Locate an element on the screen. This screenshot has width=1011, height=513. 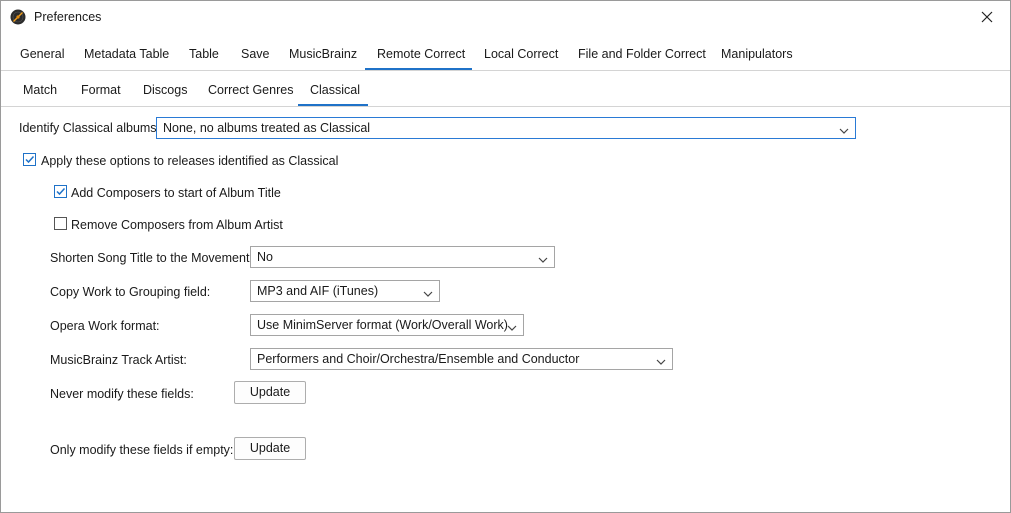
only-modify-update-button: Update is located at coordinates (270, 448).